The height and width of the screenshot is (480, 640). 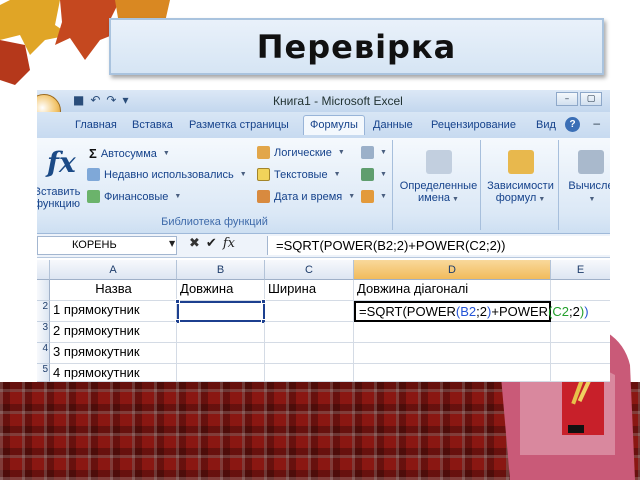 I want to click on undo-icon: ↶, so click(x=95, y=100).